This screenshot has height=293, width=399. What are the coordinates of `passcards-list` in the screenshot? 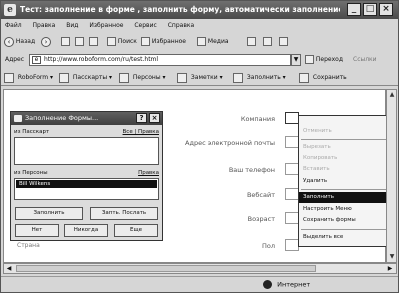 It's located at (86, 151).